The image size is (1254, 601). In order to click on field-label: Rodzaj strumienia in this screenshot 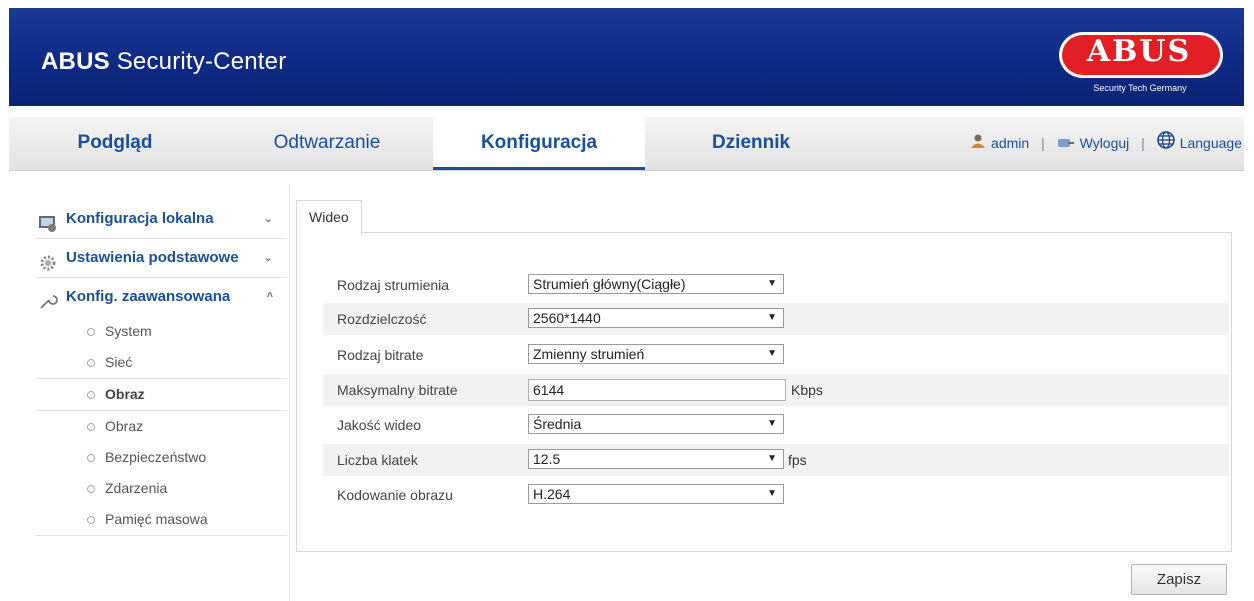, I will do `click(393, 285)`.